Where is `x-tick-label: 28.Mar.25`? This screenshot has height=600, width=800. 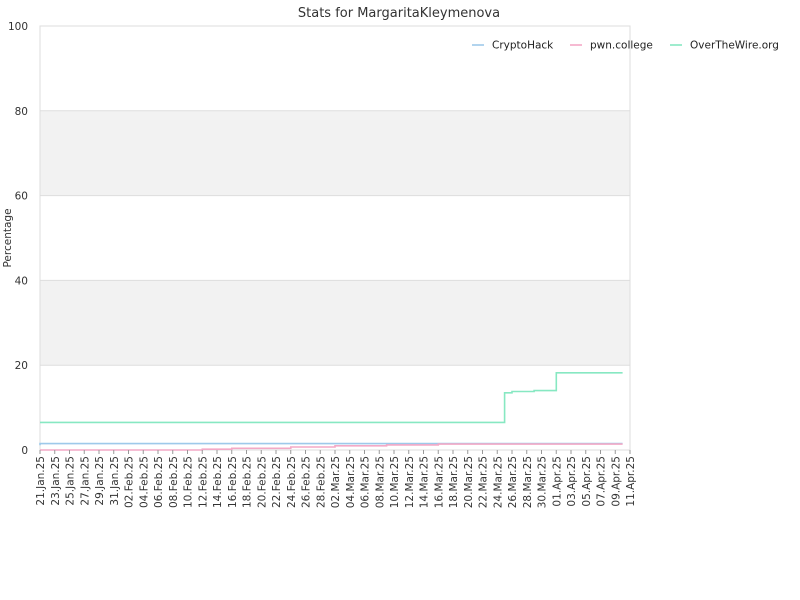
x-tick-label: 28.Mar.25 is located at coordinates (528, 482).